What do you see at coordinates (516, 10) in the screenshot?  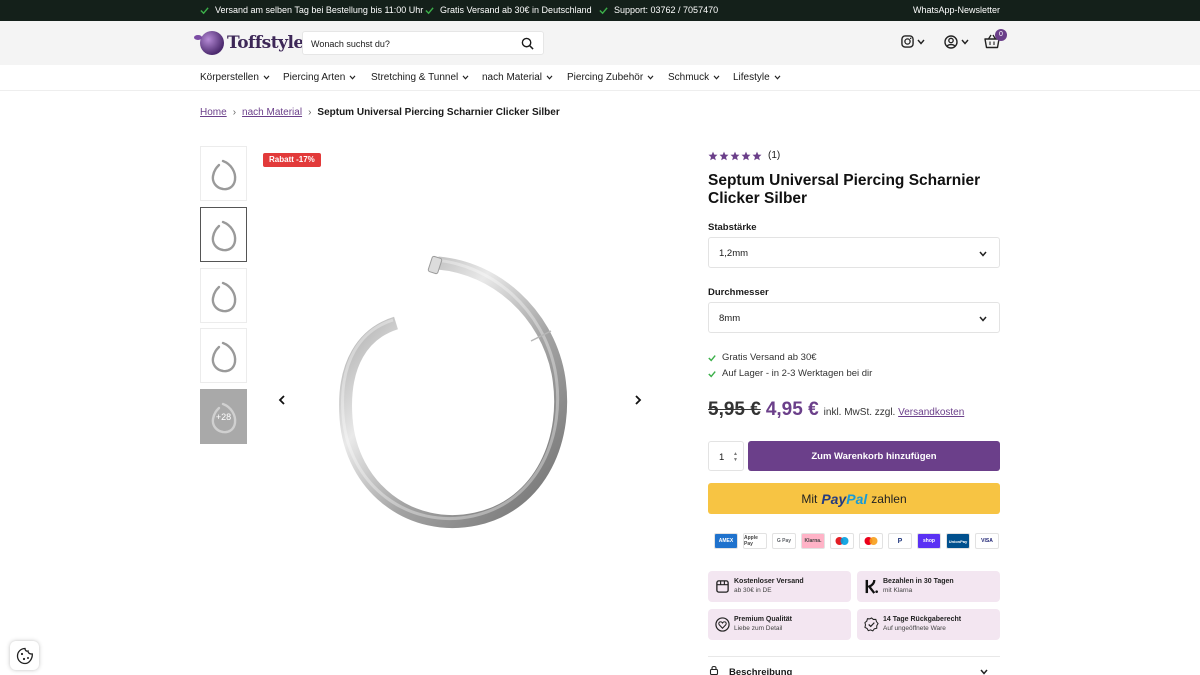 I see `usp-text: Gratis Versand ab 30€ in Deutschland` at bounding box center [516, 10].